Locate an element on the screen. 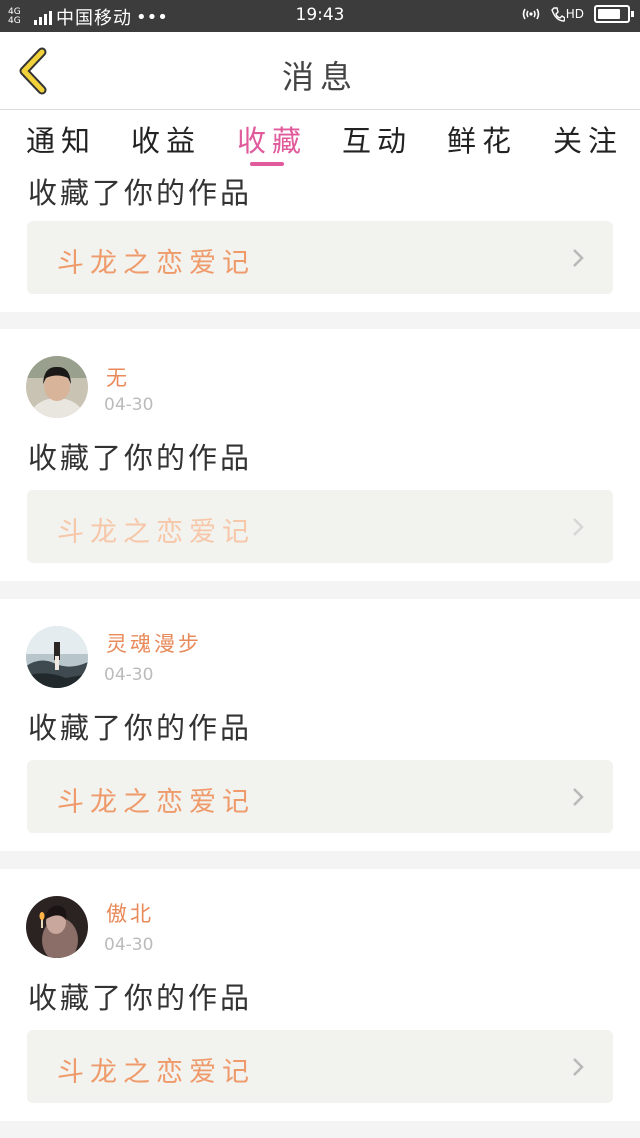 The image size is (640, 1138). page-title: 消息 is located at coordinates (319, 77).